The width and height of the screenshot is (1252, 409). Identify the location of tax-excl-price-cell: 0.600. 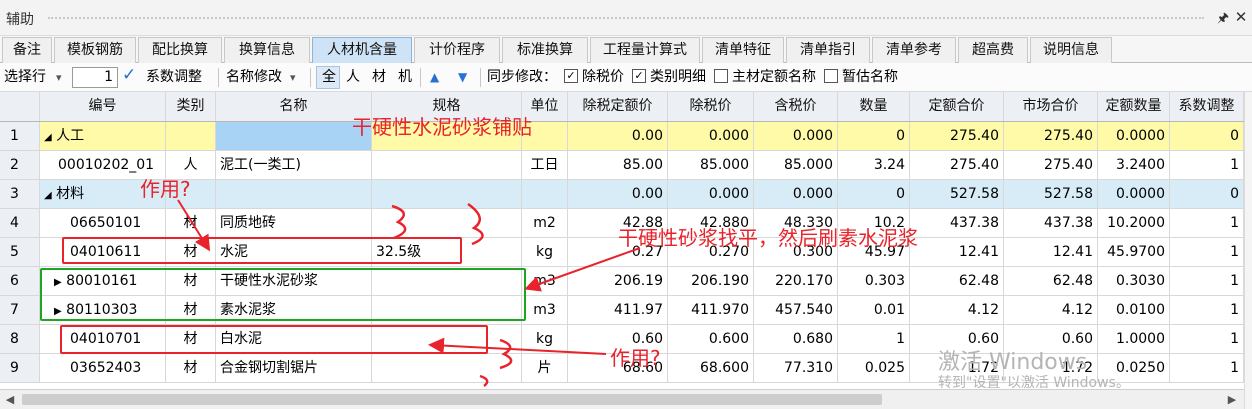
(711, 339).